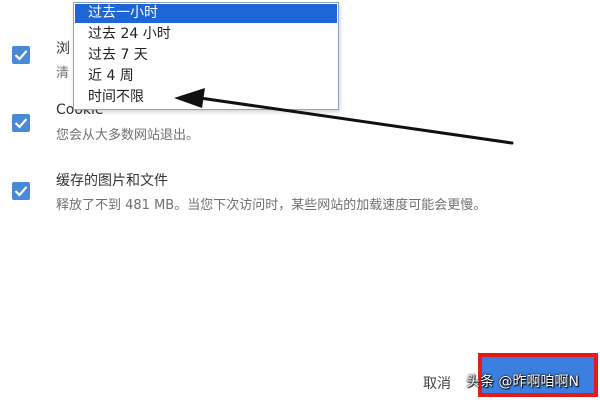 This screenshot has width=600, height=400. Describe the element at coordinates (271, 205) in the screenshot. I see `cached-files-description: 释放了不到 481 MB。当您下次访问时，某些网站的加载速度可能会更慢。` at that location.